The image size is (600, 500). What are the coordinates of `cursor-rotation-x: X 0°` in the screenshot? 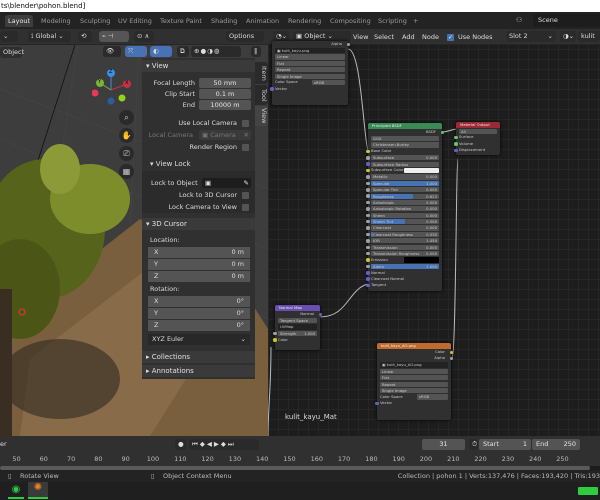 It's located at (199, 301).